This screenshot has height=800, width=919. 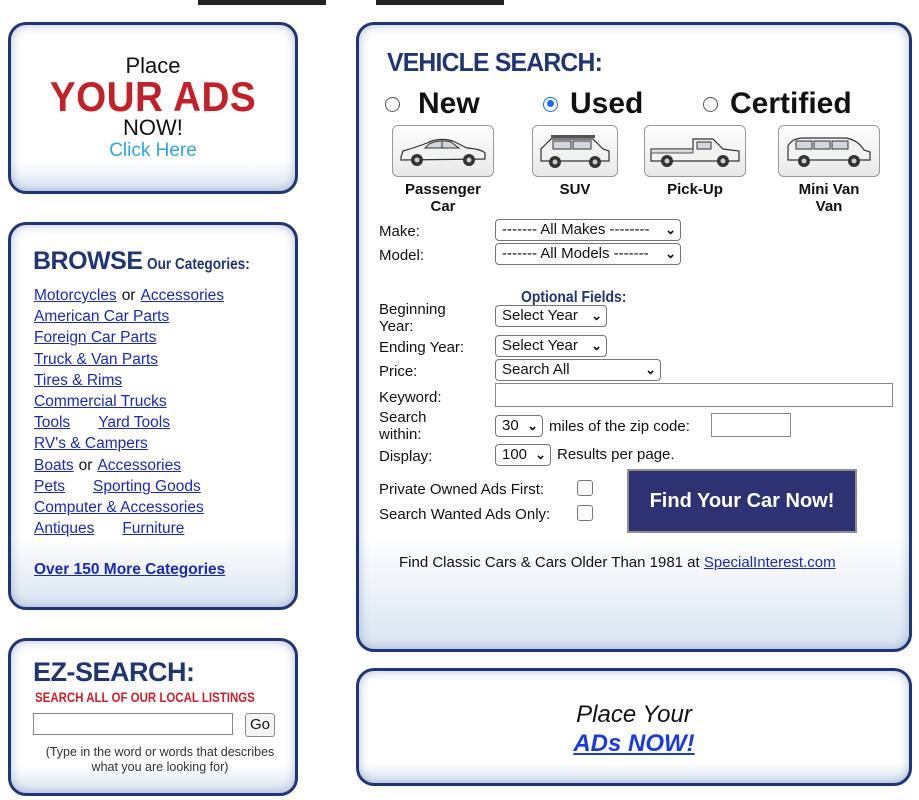 What do you see at coordinates (634, 714) in the screenshot?
I see `place-your-text: Place Your` at bounding box center [634, 714].